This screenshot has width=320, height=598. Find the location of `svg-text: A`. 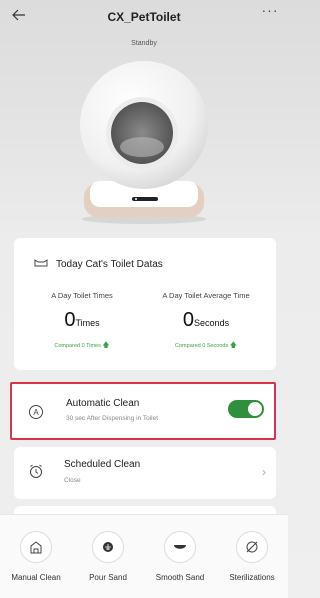

svg-text: A is located at coordinates (36, 412).